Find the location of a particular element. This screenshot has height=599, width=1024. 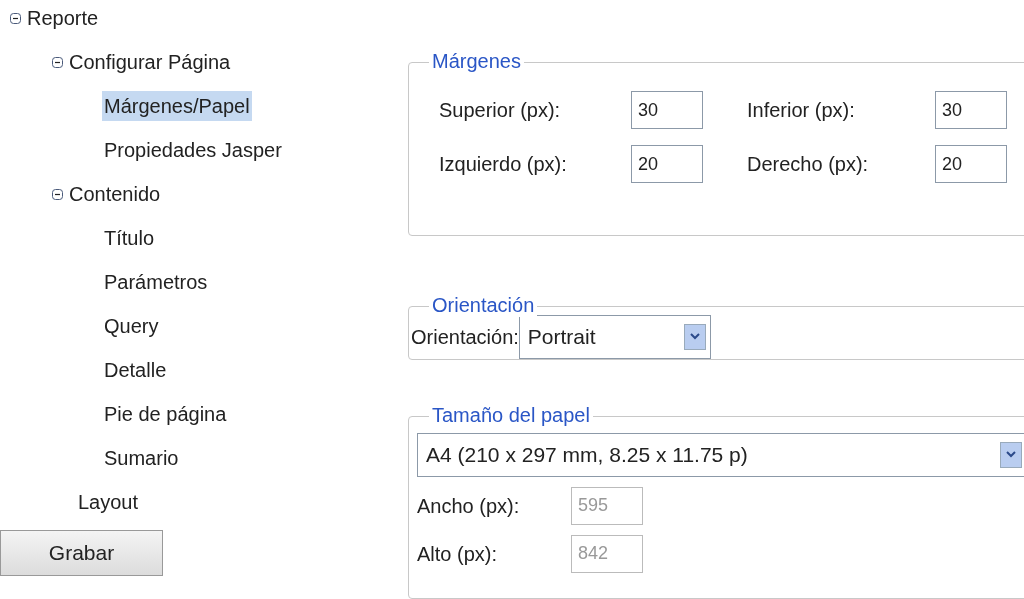

field-label: Superior (px): is located at coordinates (500, 110).